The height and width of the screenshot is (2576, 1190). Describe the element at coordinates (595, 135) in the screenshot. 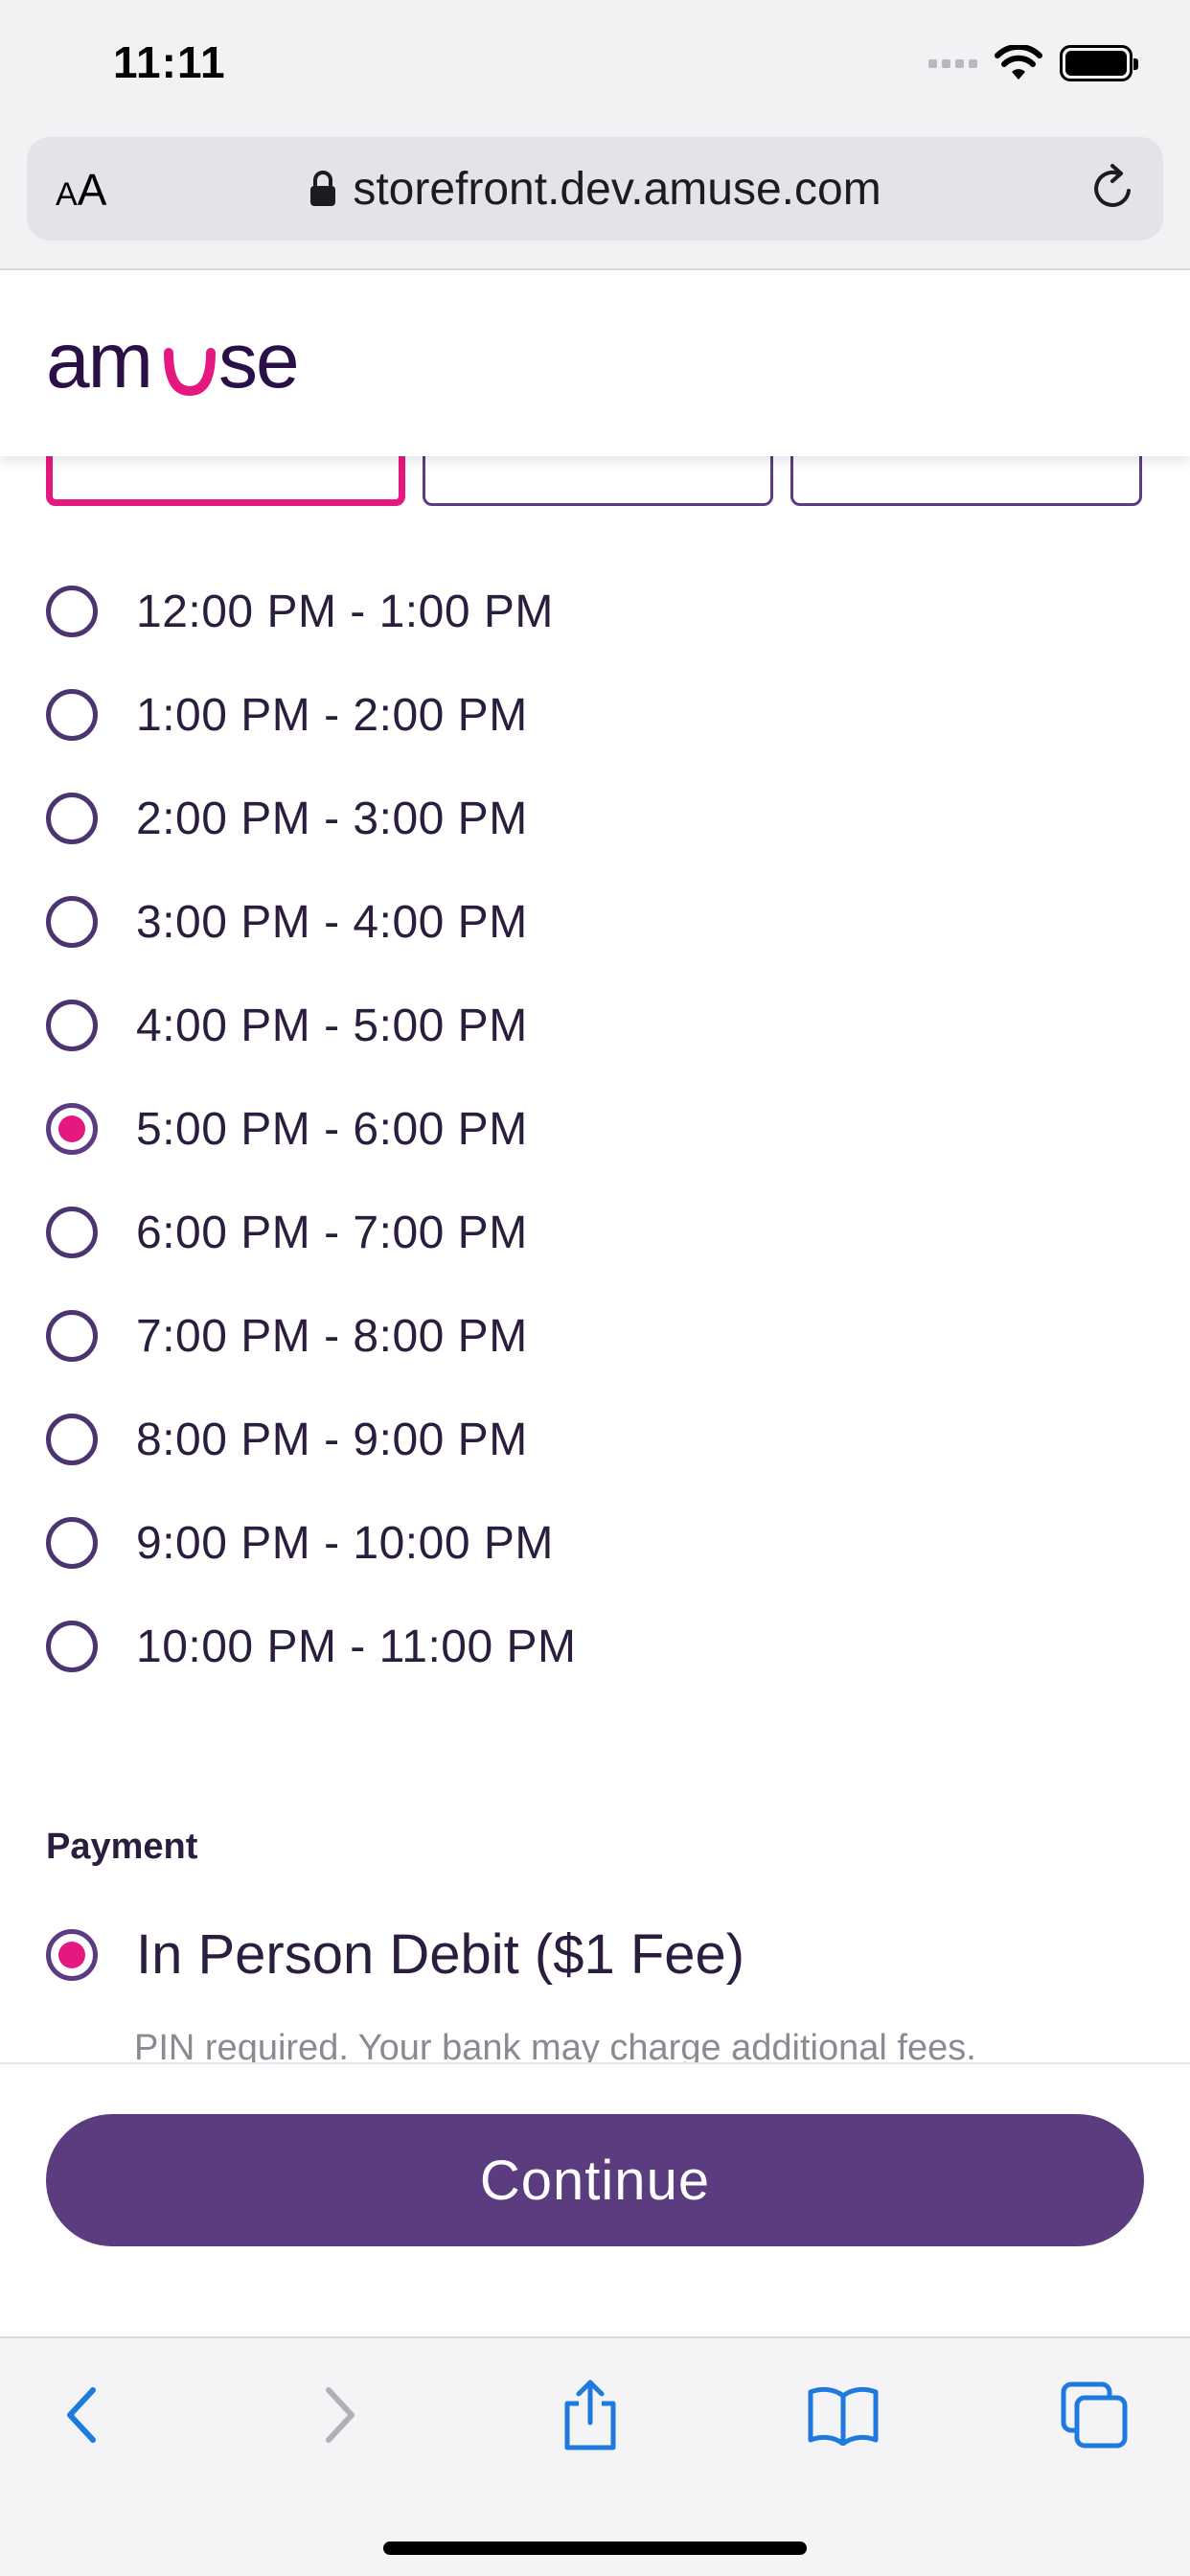

I see `browser-top-bar: 11:11 AA storefront.dev.amuse.com` at that location.